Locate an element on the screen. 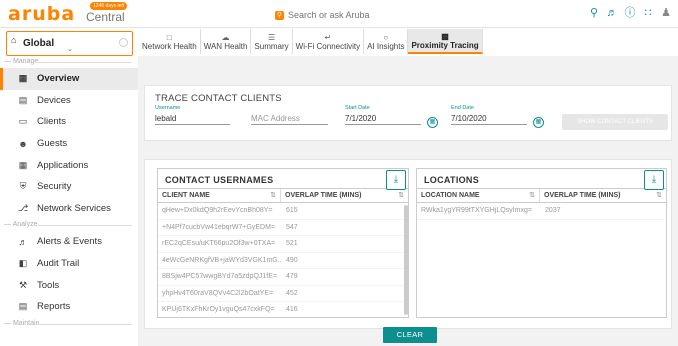 The height and width of the screenshot is (346, 678). user-icon: ♟ is located at coordinates (666, 13).